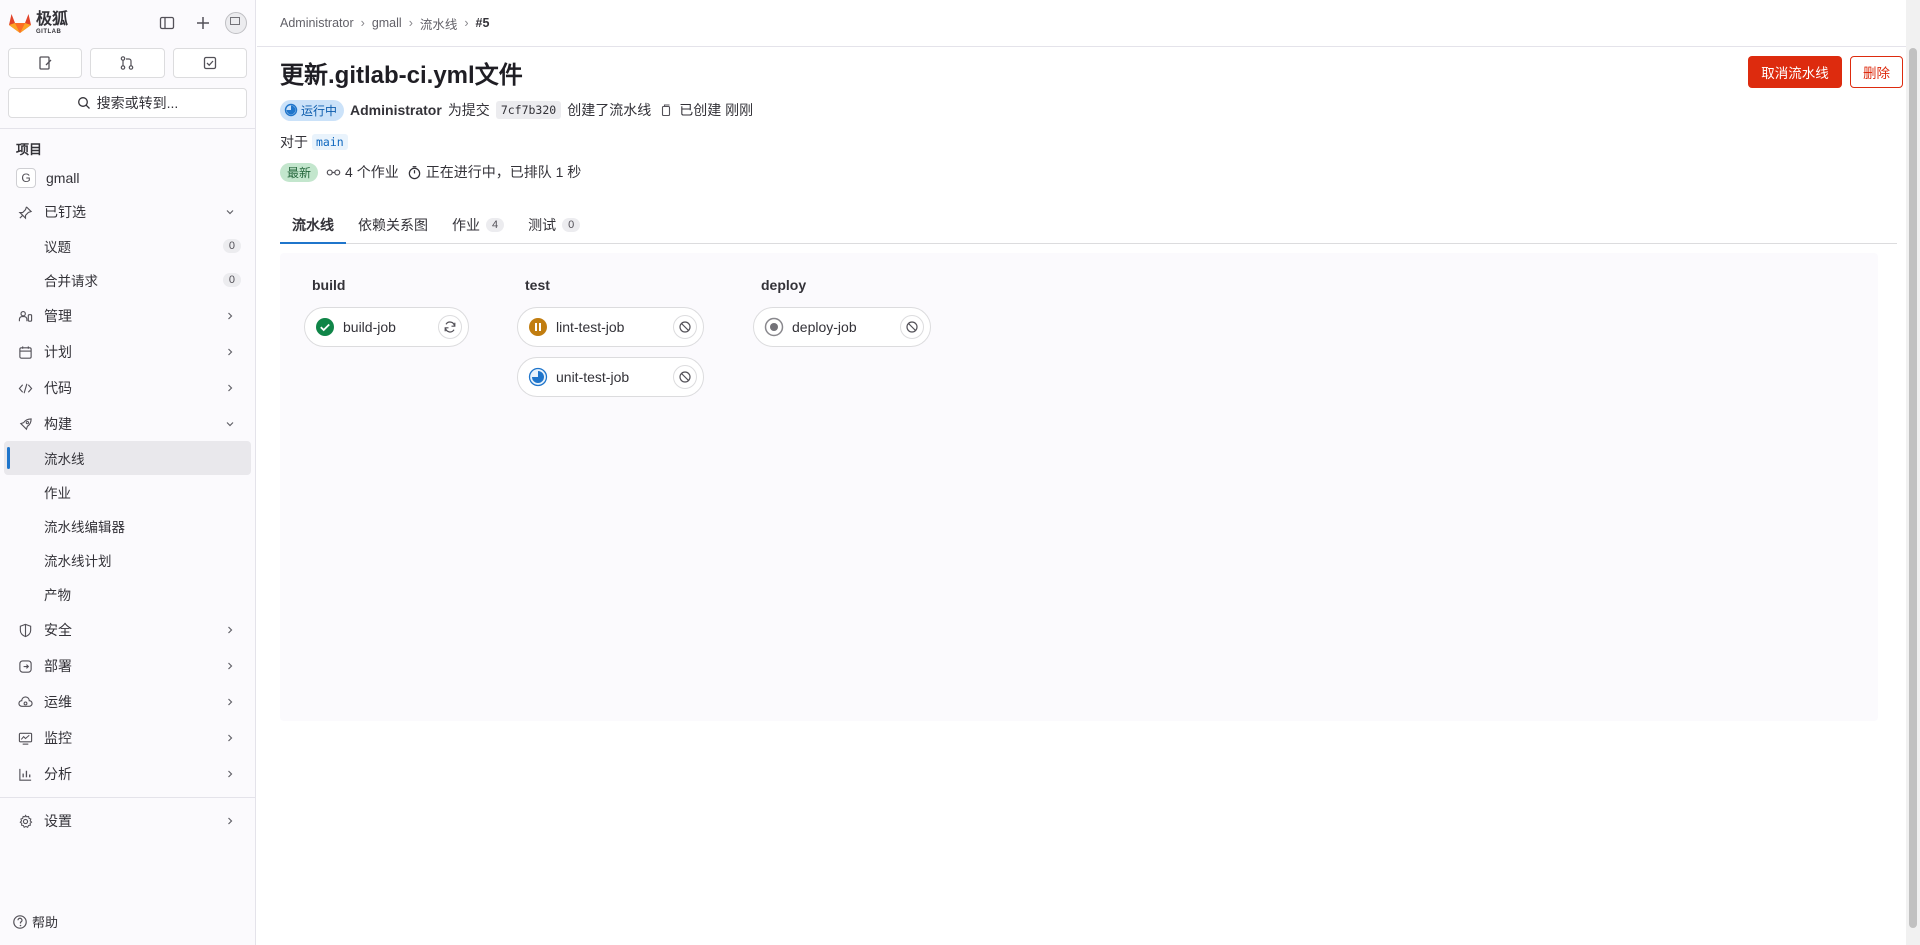 The image size is (1920, 945). I want to click on sidebar-item-label: 流水线编辑器, so click(84, 527).